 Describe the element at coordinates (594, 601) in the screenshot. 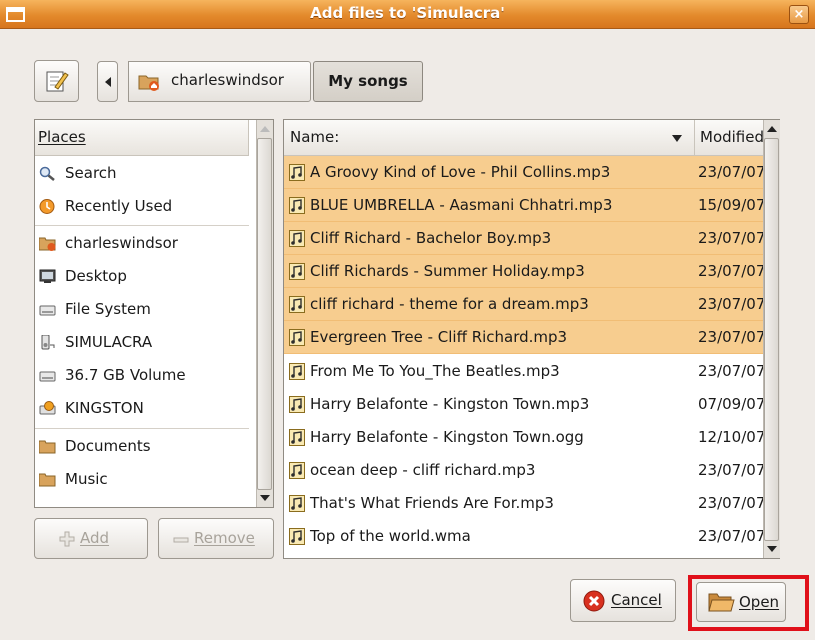

I see `cancel-icon` at that location.